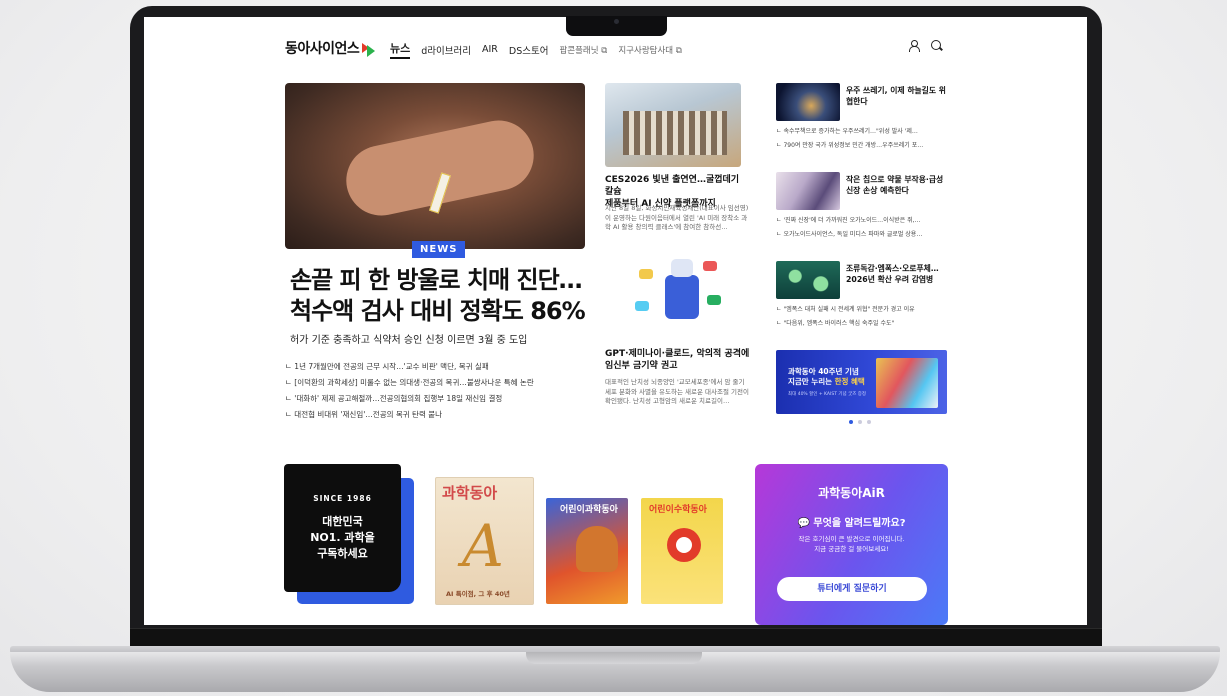 This screenshot has height=696, width=1227. Describe the element at coordinates (675, 133) in the screenshot. I see `exhibit-shelf-shape` at that location.